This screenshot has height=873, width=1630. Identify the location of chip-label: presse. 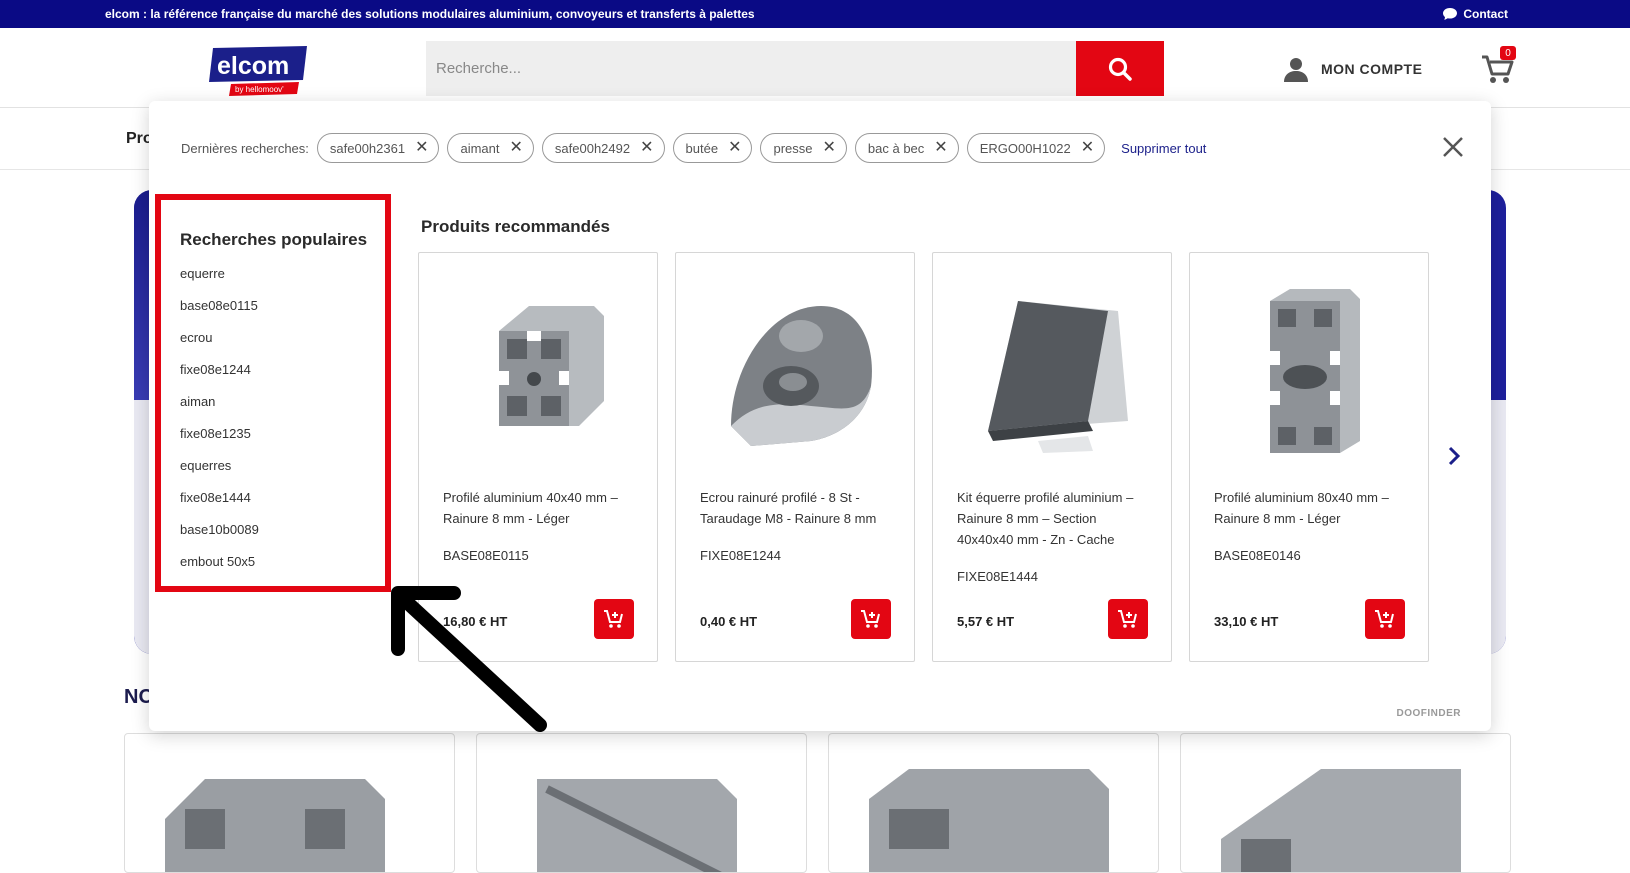
(793, 148).